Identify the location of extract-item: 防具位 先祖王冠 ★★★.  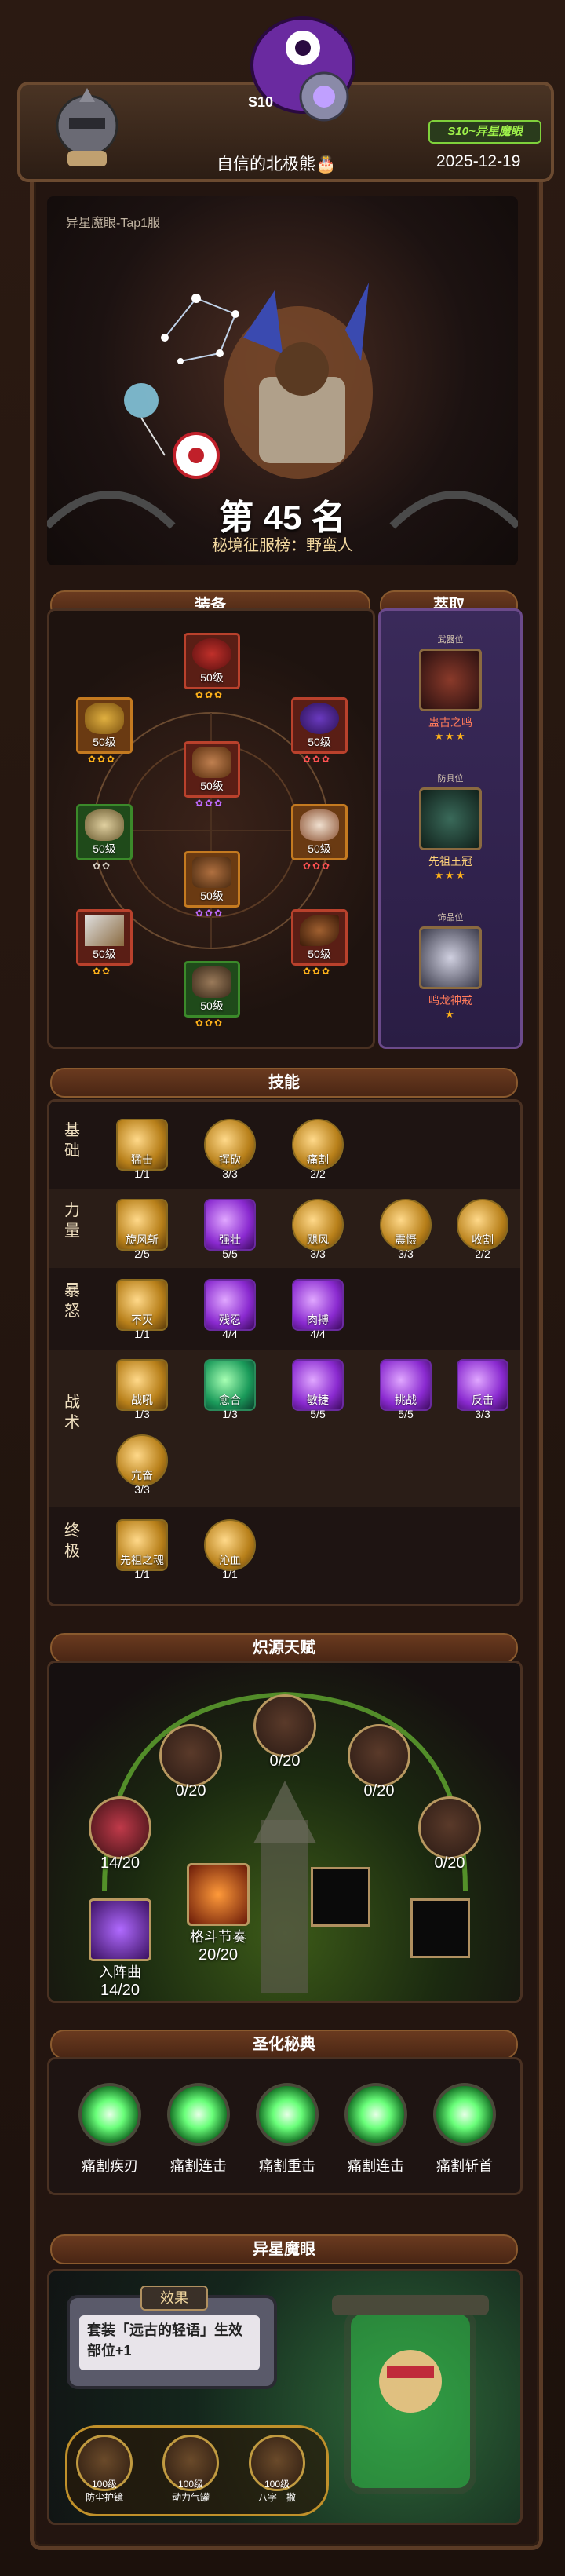
(450, 827).